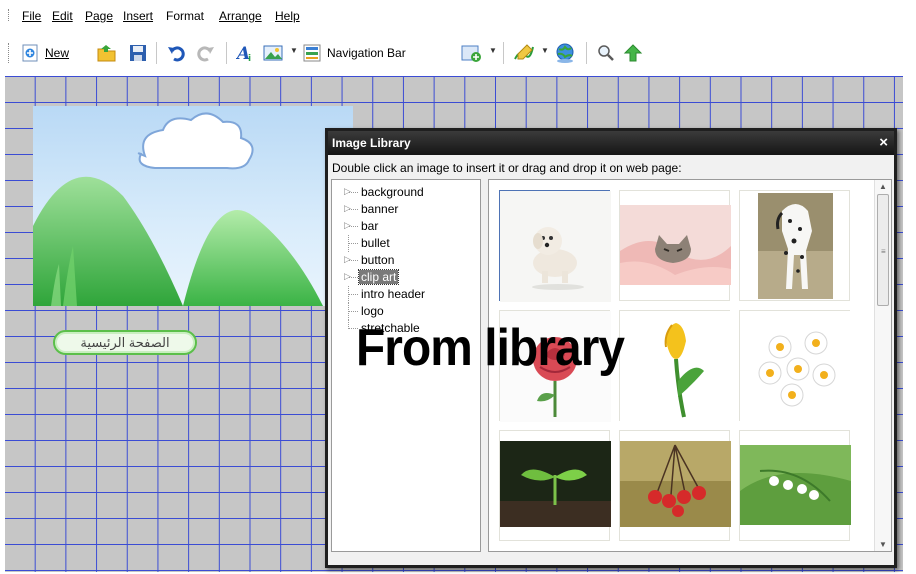 The width and height of the screenshot is (916, 574). What do you see at coordinates (44, 53) in the screenshot?
I see `new-button: New` at bounding box center [44, 53].